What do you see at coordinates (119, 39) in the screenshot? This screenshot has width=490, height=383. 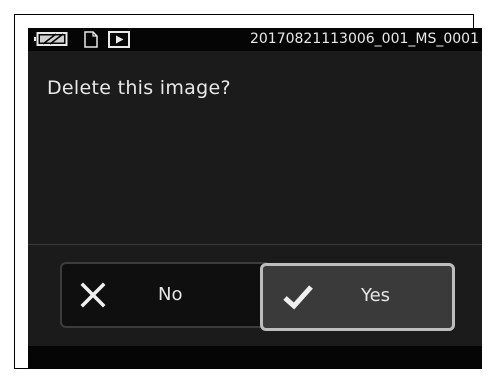 I see `play-icon` at bounding box center [119, 39].